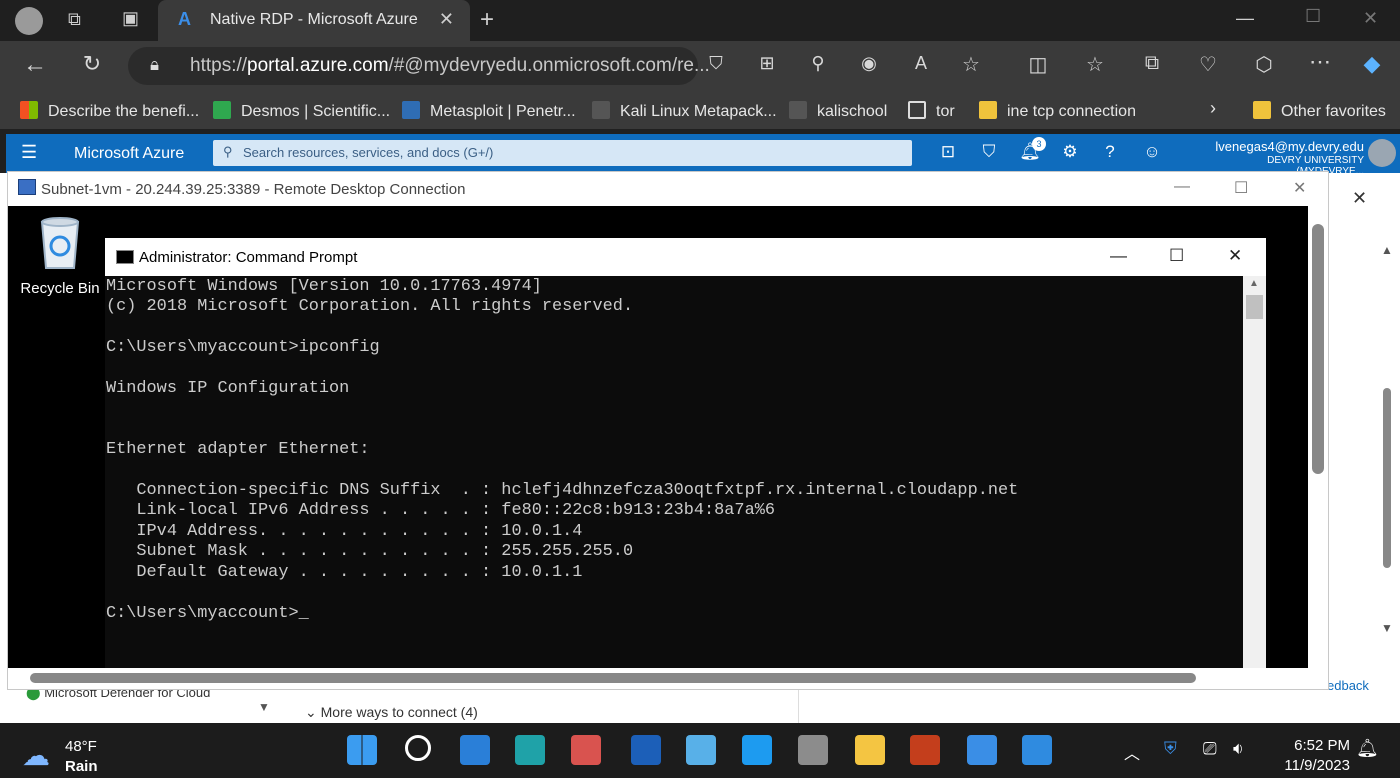  I want to click on twitter-icon, so click(757, 750).